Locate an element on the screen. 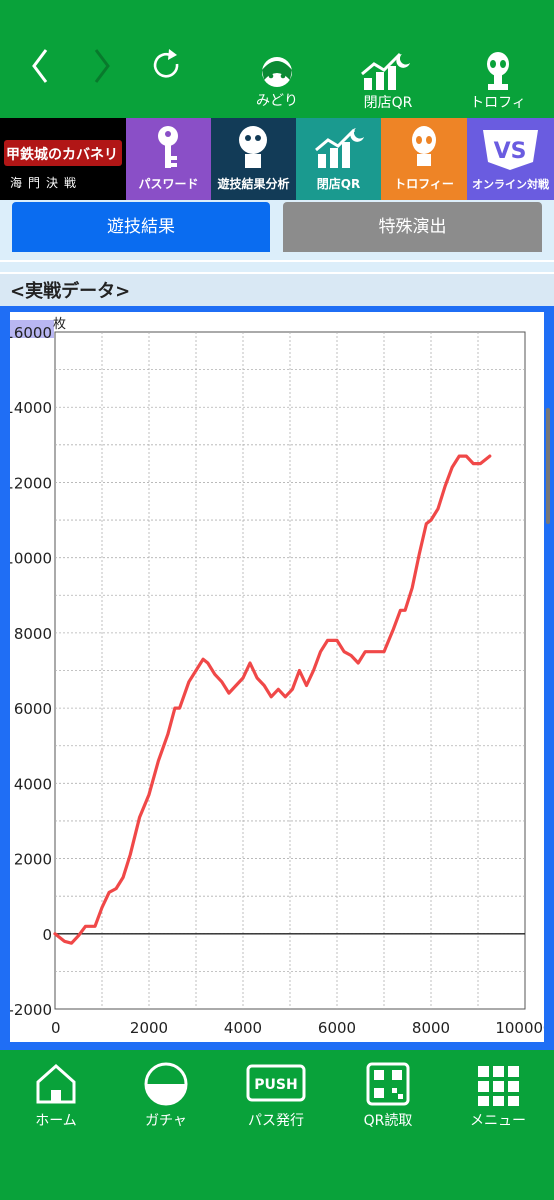  nav-qr-scan: QR読取 is located at coordinates (388, 1098).